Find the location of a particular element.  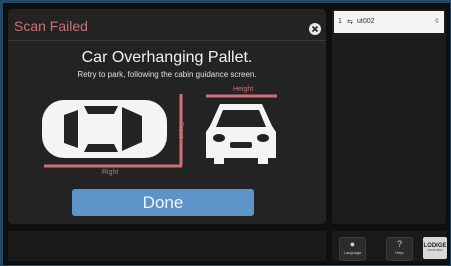

car-top-view-icon is located at coordinates (104, 129).